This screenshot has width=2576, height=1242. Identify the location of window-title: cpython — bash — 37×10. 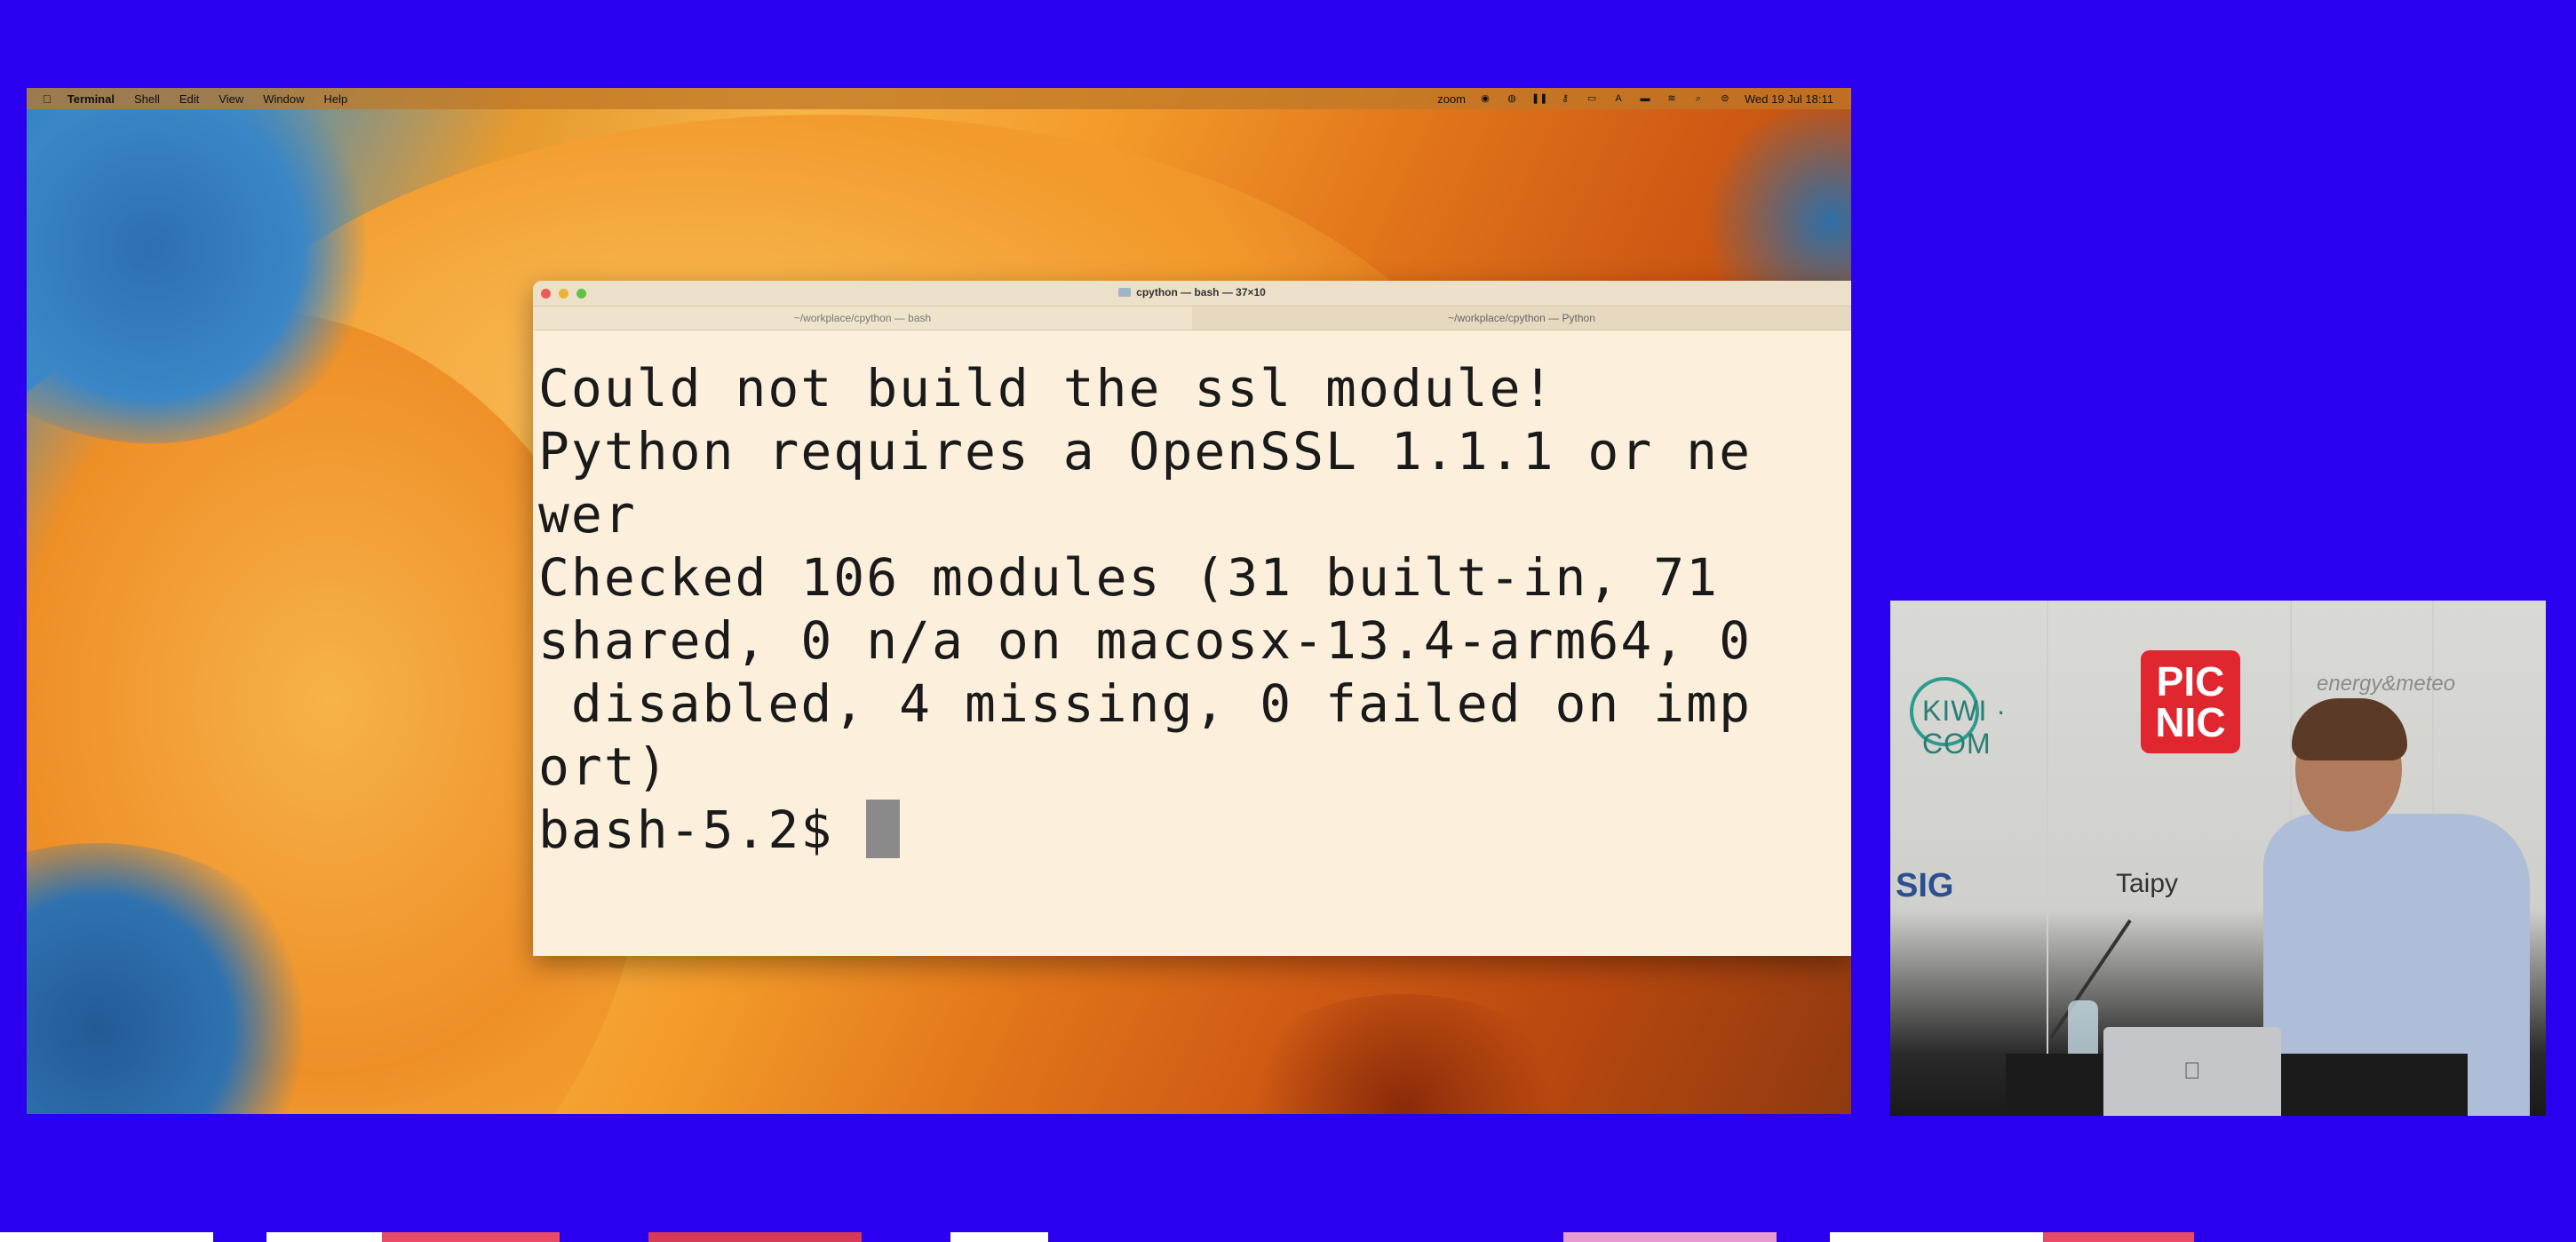
(1192, 292).